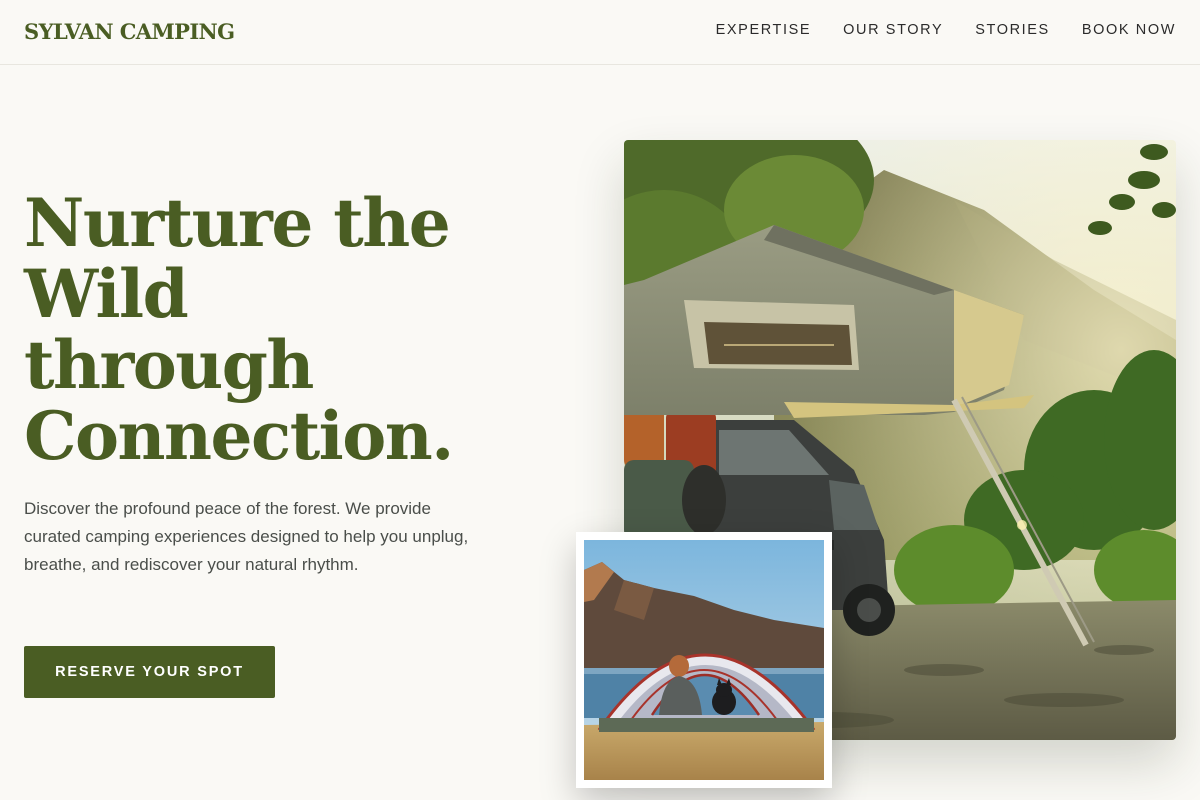 The height and width of the screenshot is (800, 1200). Describe the element at coordinates (1129, 30) in the screenshot. I see `nav-link-book-now: BOOK NOW` at that location.